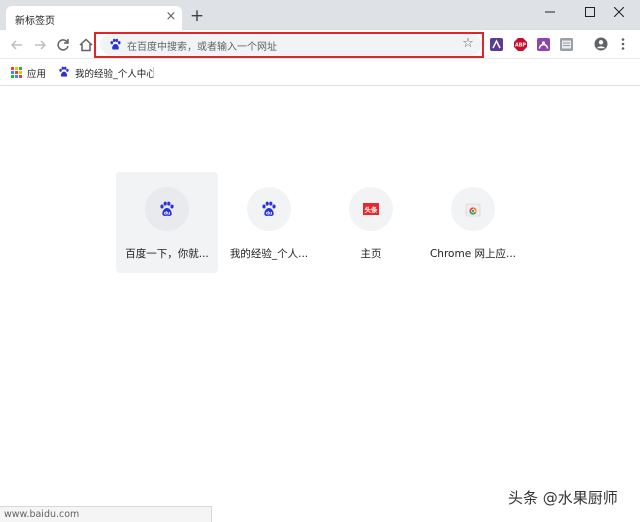  Describe the element at coordinates (291, 44) in the screenshot. I see `omnibox: 在百度中搜索，或者输入一个网址 ☆` at that location.